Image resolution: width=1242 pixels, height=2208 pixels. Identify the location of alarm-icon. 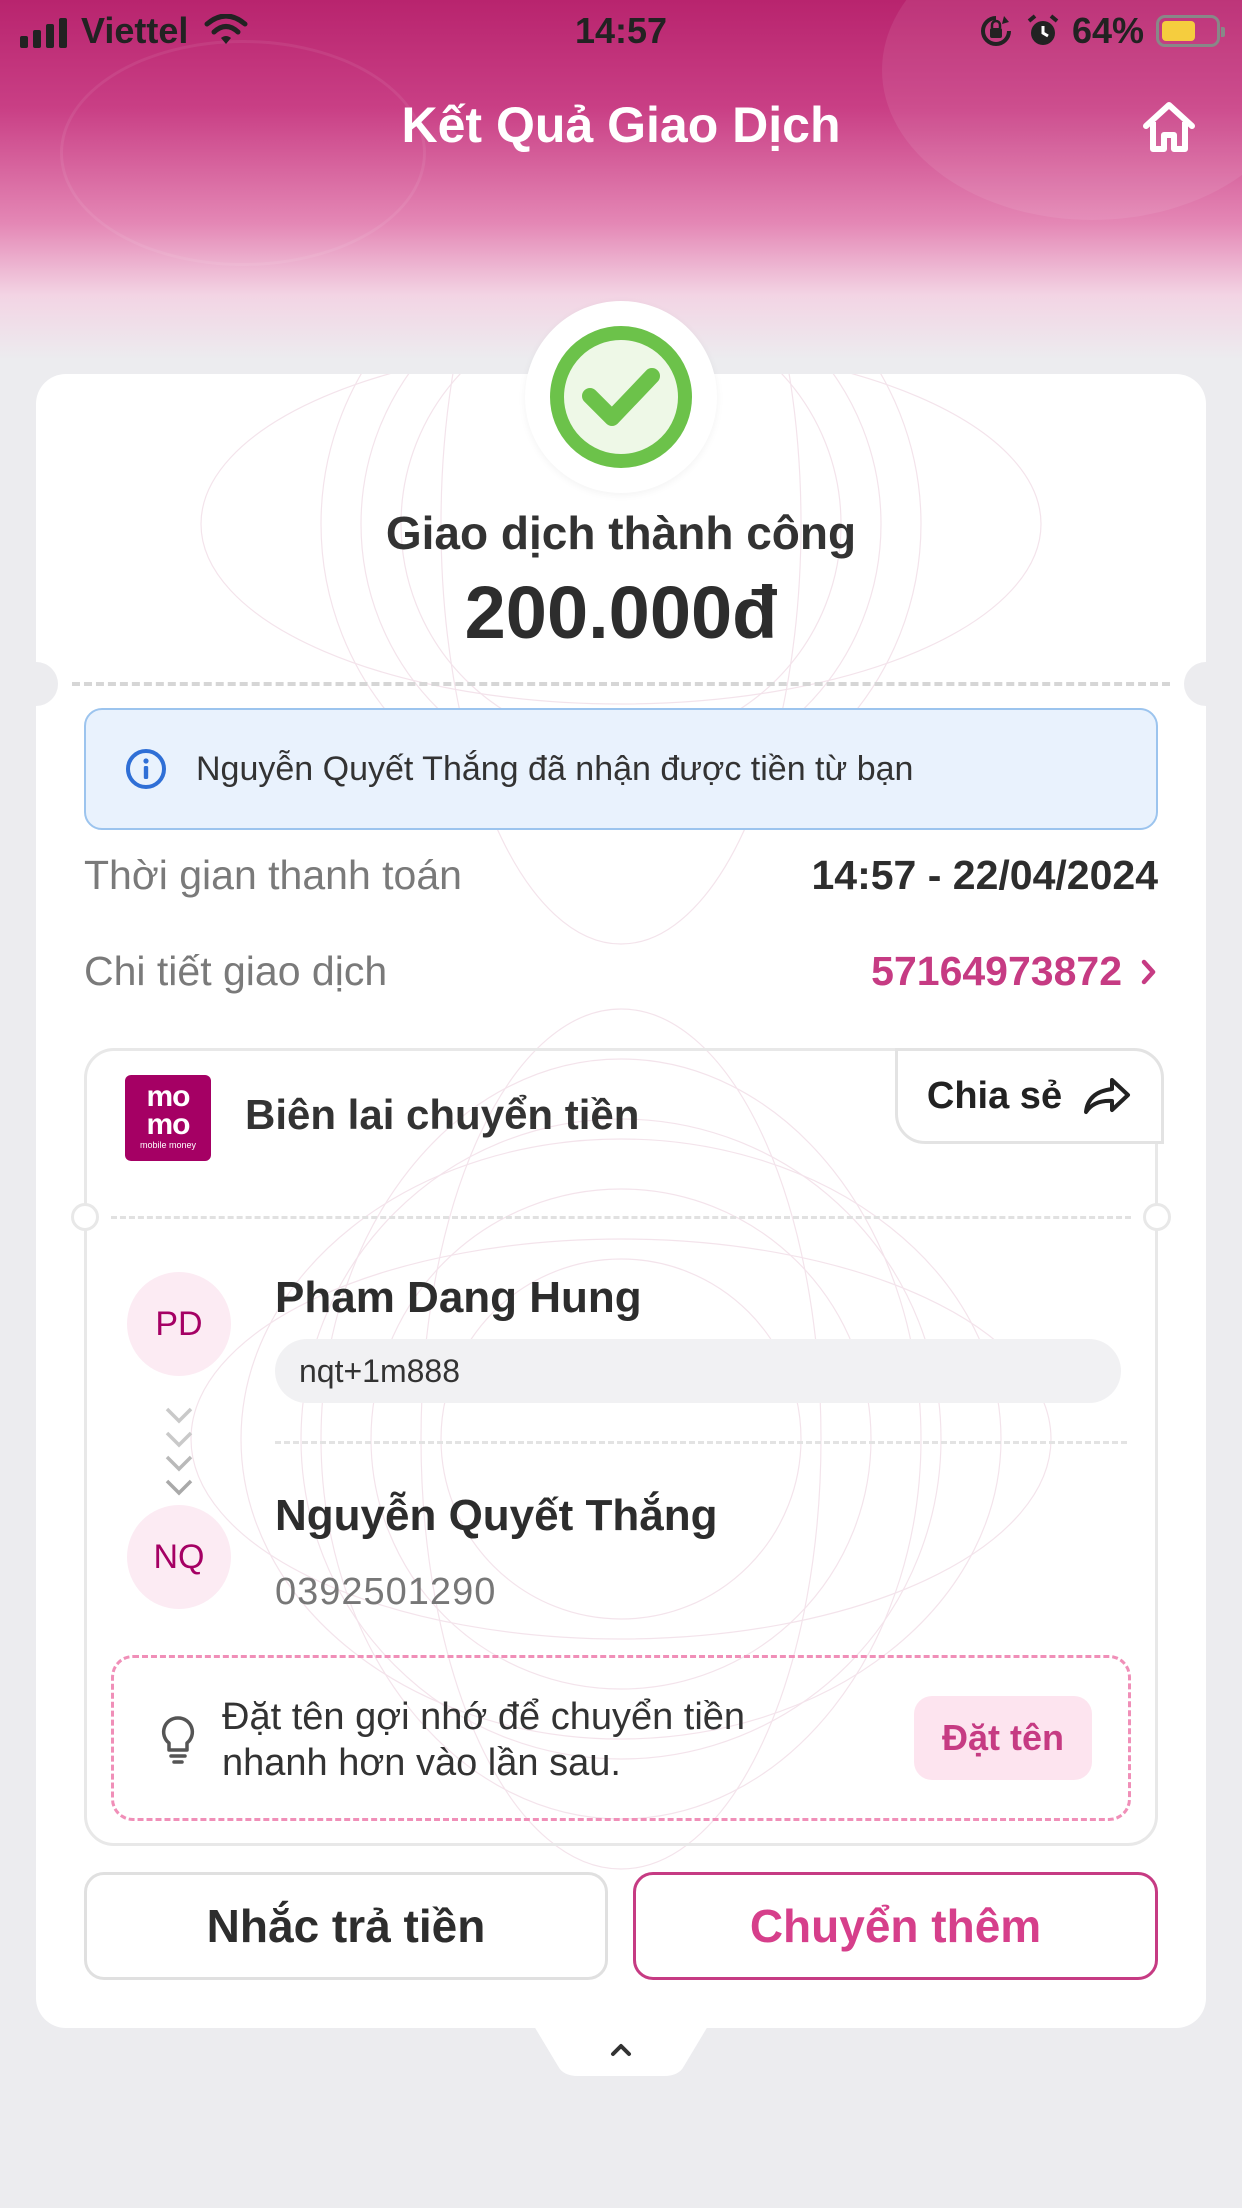
(1043, 29).